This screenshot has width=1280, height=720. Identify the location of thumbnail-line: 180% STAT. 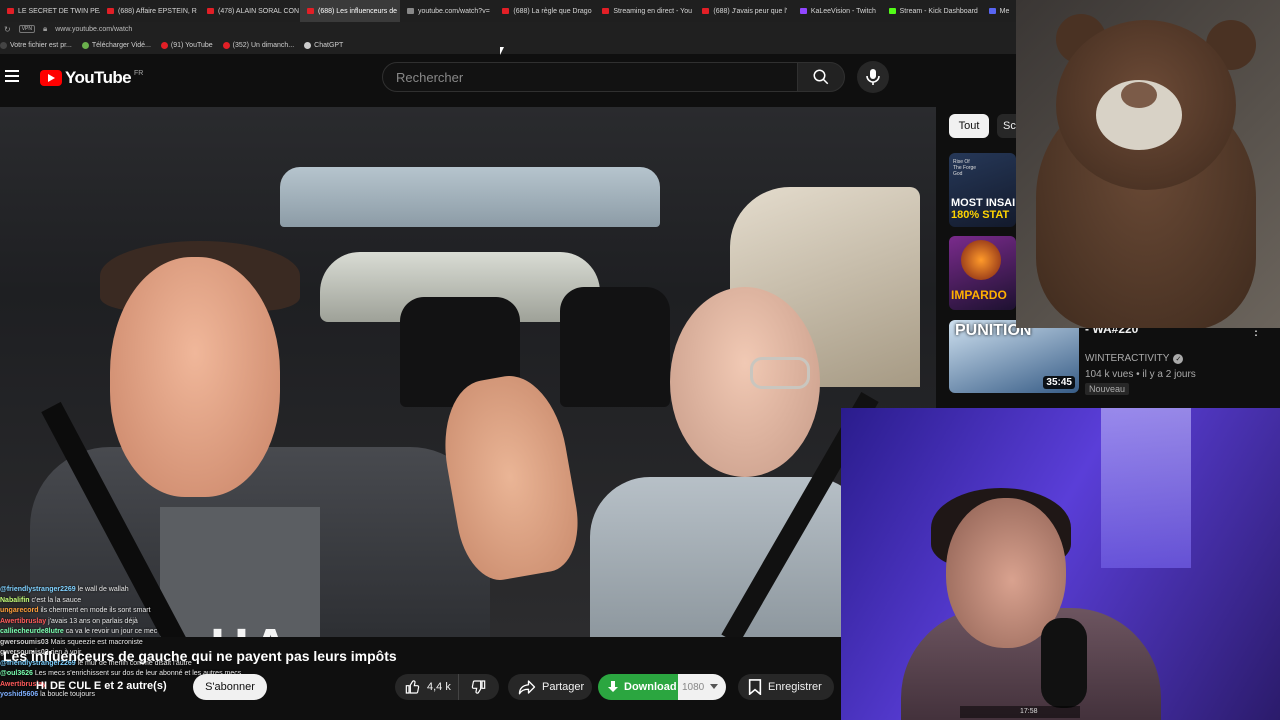
(980, 215).